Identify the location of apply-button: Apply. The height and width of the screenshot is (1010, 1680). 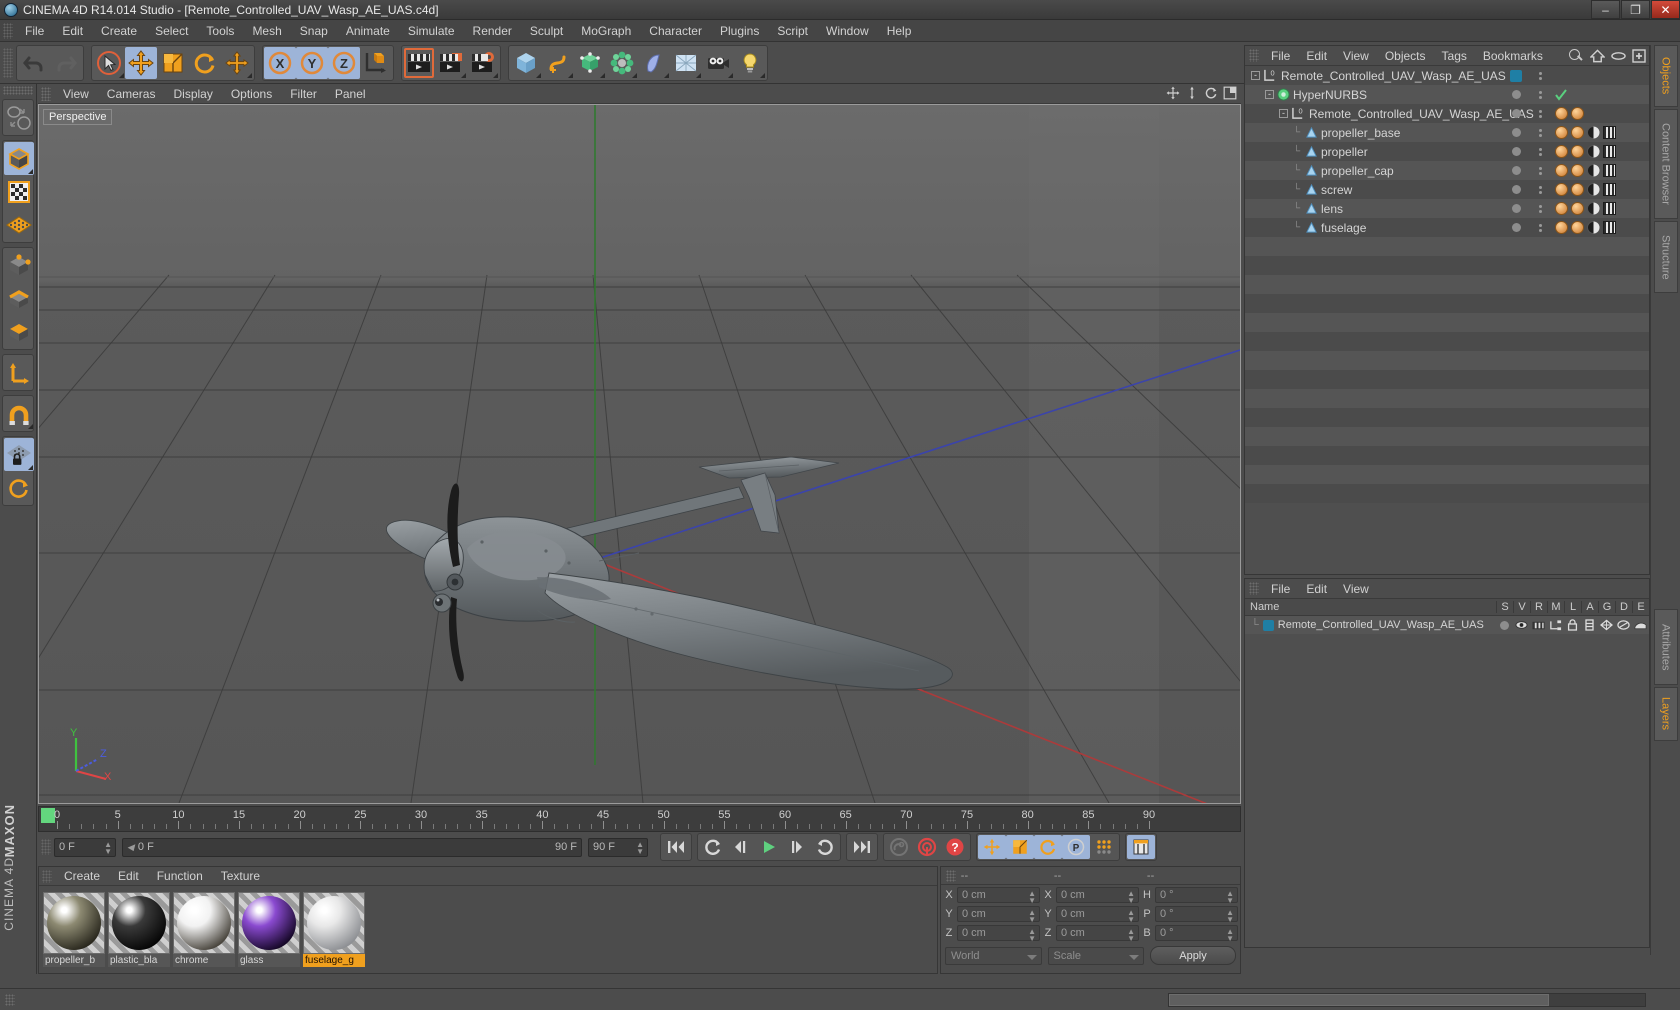
(1193, 955).